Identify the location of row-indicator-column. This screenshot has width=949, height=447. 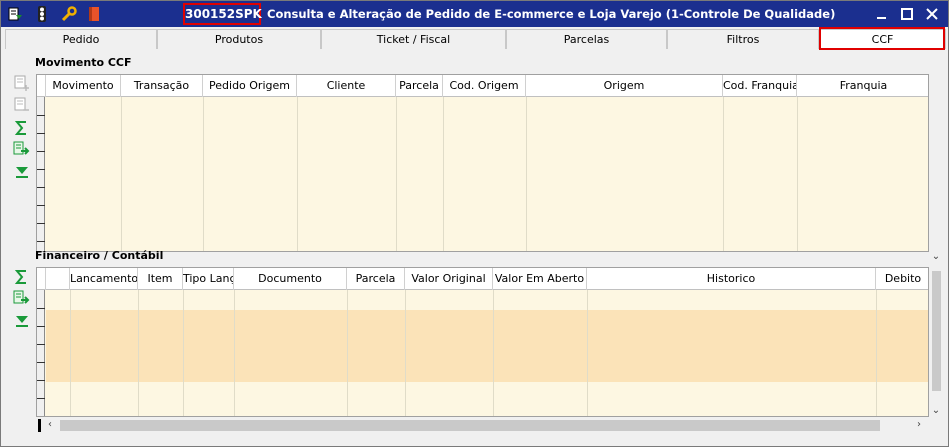
(41, 174).